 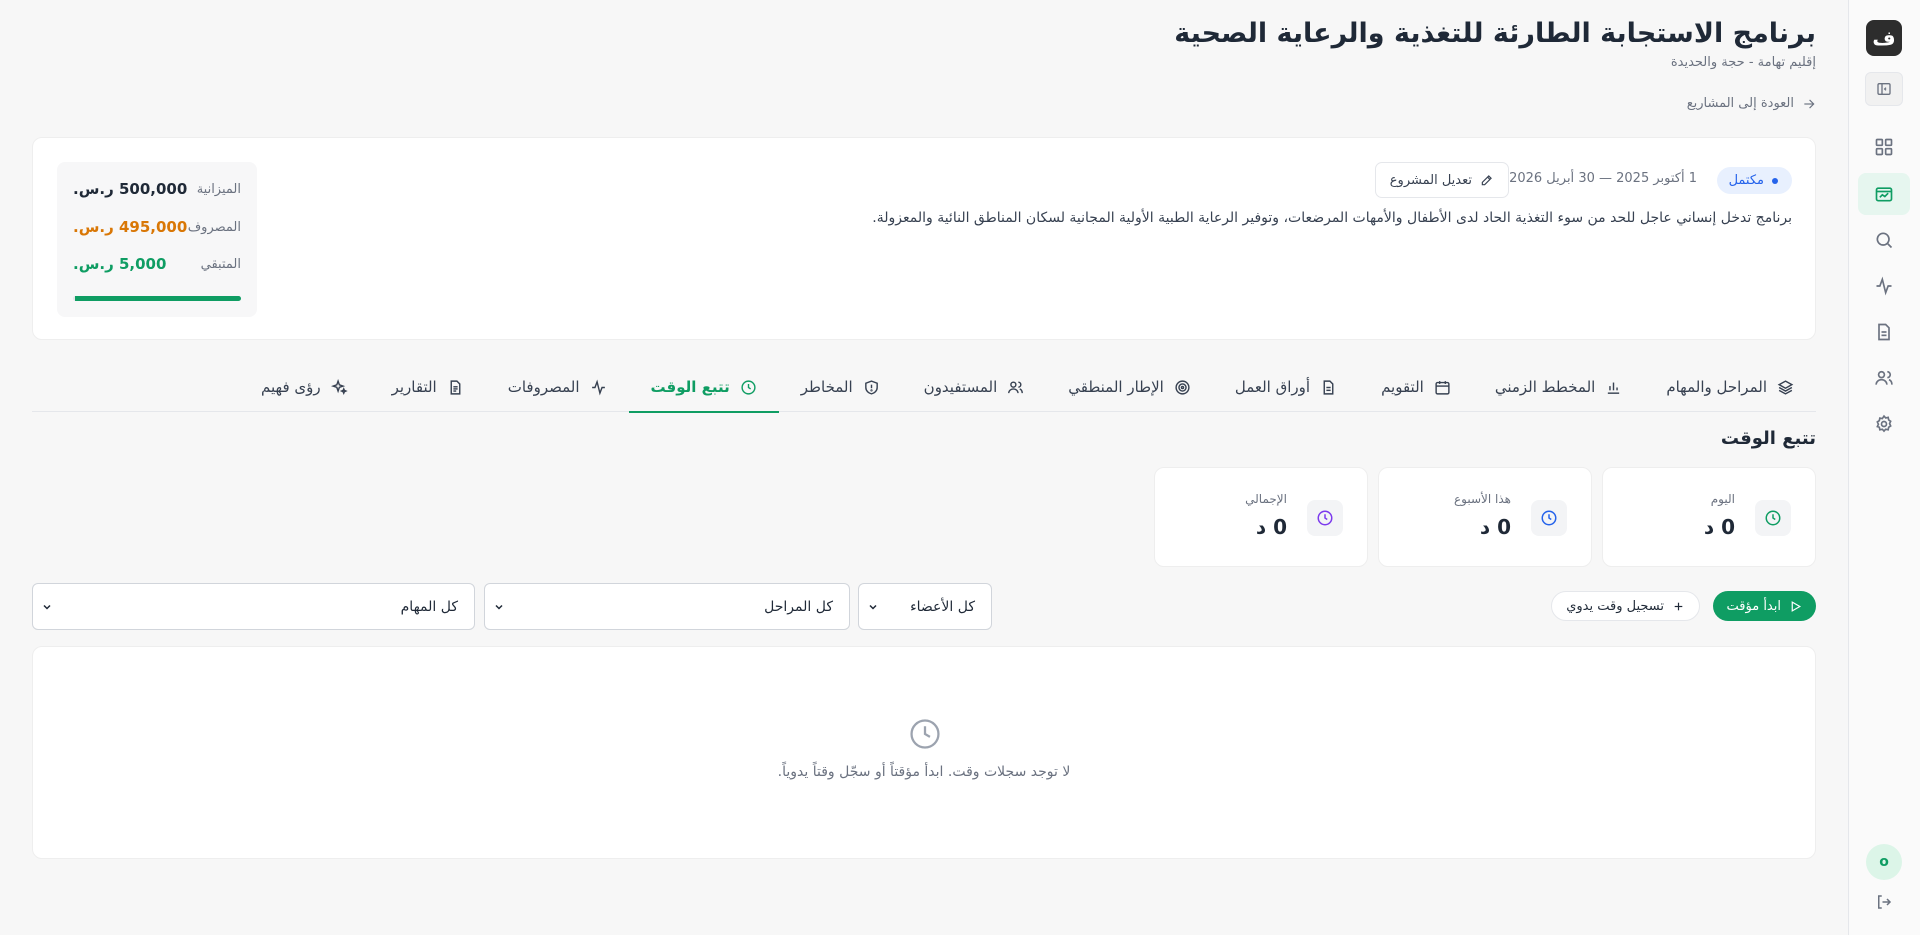 I want to click on budget-progress-bar, so click(x=157, y=298).